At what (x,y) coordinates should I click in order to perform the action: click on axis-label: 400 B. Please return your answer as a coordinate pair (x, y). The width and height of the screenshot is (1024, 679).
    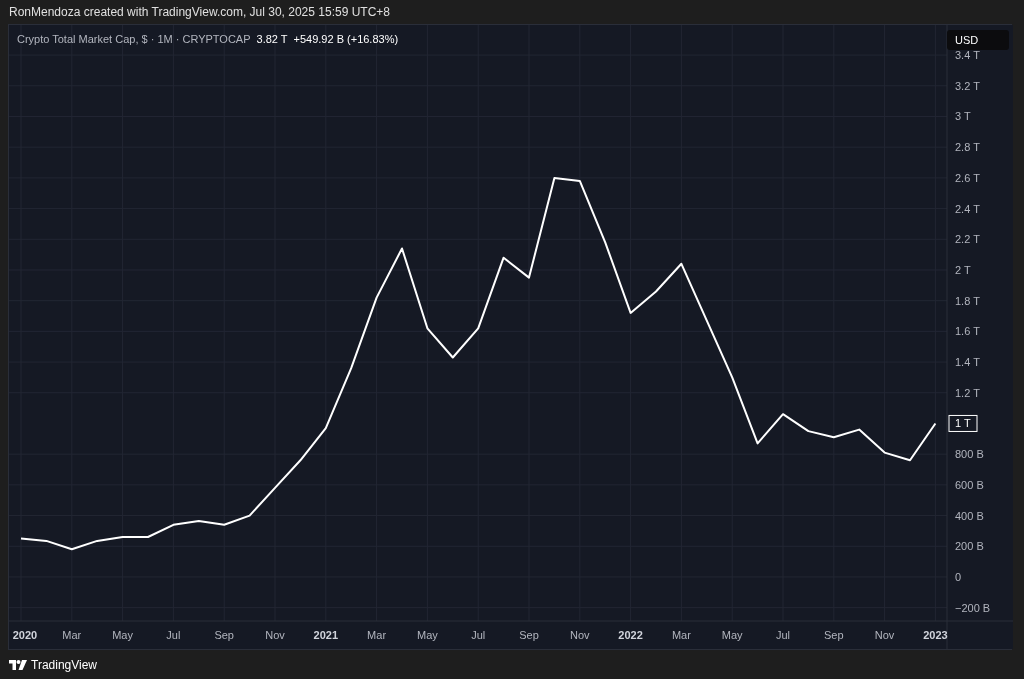
    Looking at the image, I should click on (969, 515).